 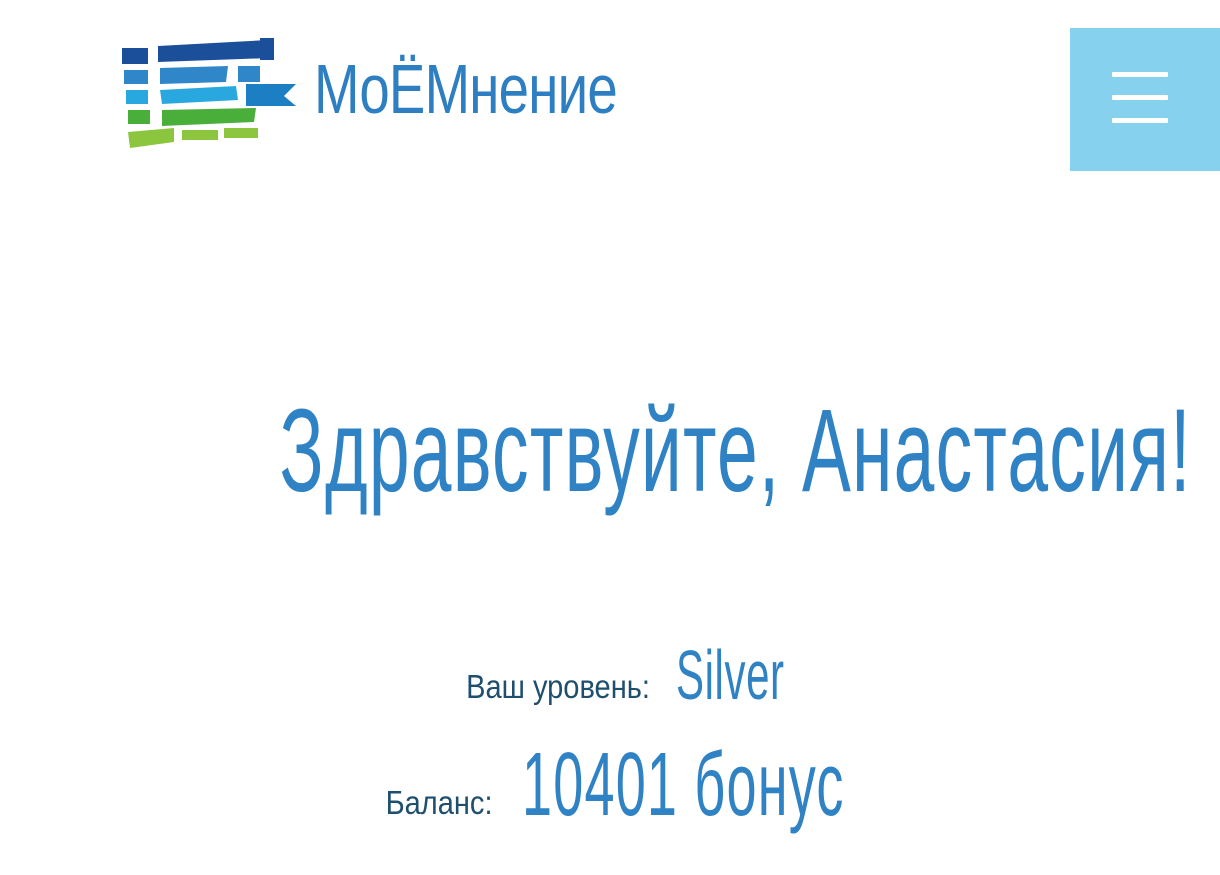 I want to click on menu-line-middle, so click(x=1140, y=97).